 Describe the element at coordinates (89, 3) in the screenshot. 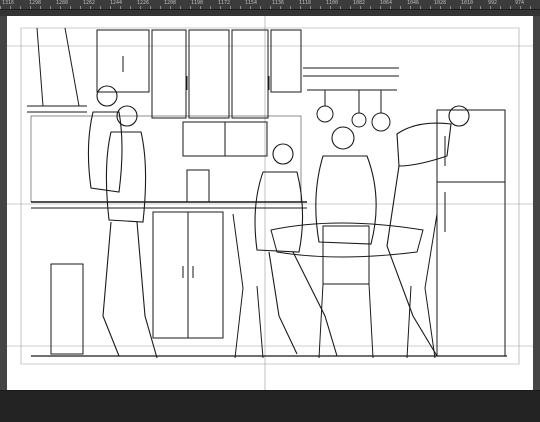

I see `ruler-label: 1262` at that location.